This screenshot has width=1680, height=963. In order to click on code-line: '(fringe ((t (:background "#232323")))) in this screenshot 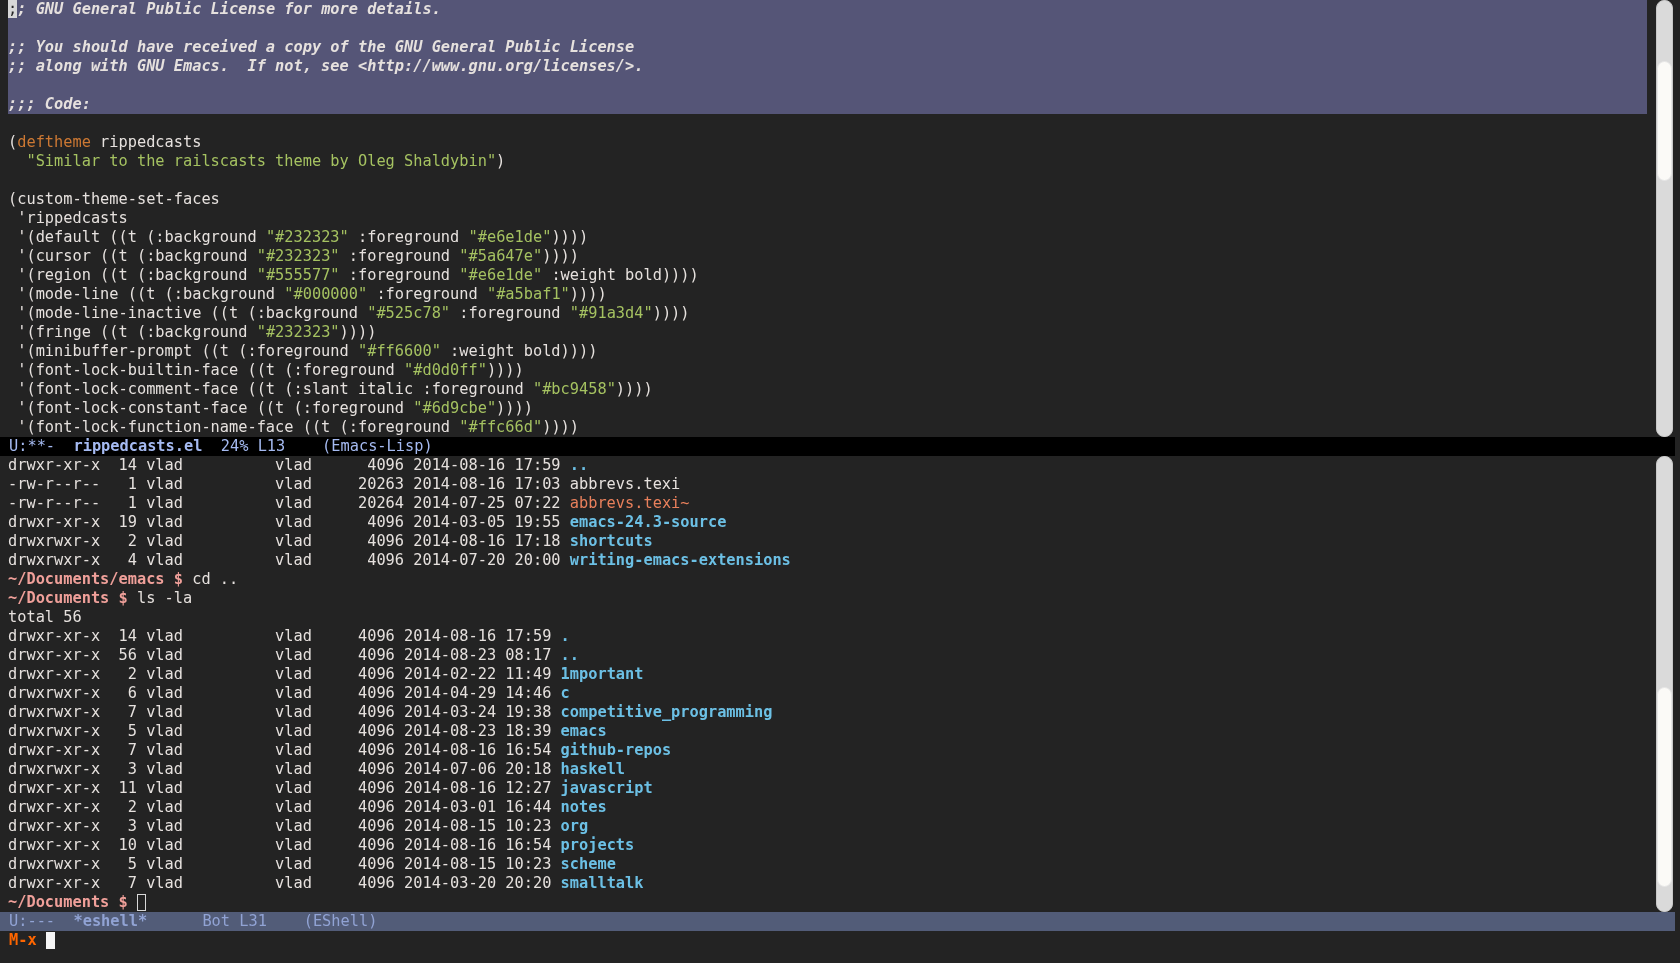, I will do `click(197, 332)`.